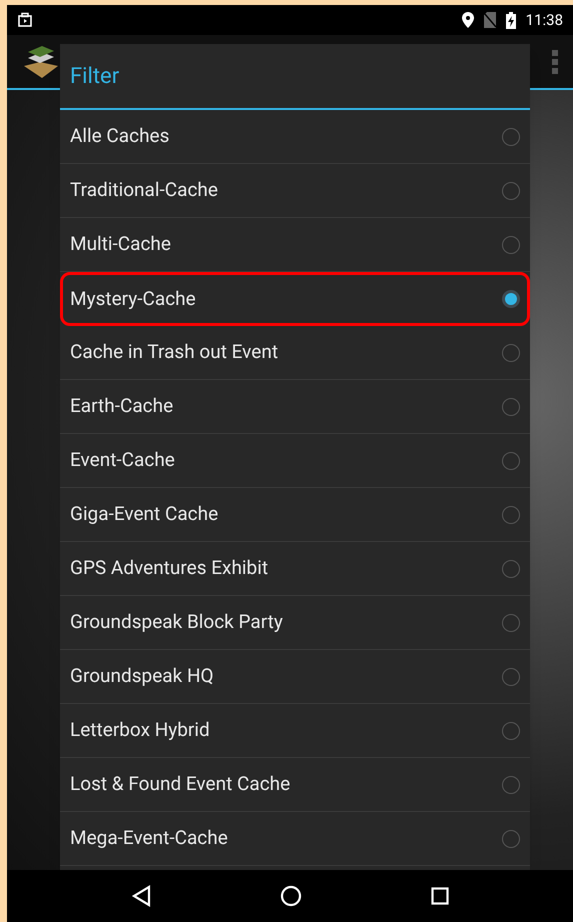  Describe the element at coordinates (295, 839) in the screenshot. I see `filter-option: Mega-Event-Cache` at that location.